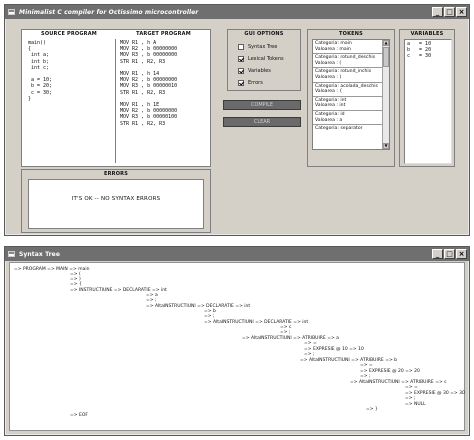  What do you see at coordinates (115, 101) in the screenshot?
I see `program-divider` at bounding box center [115, 101].